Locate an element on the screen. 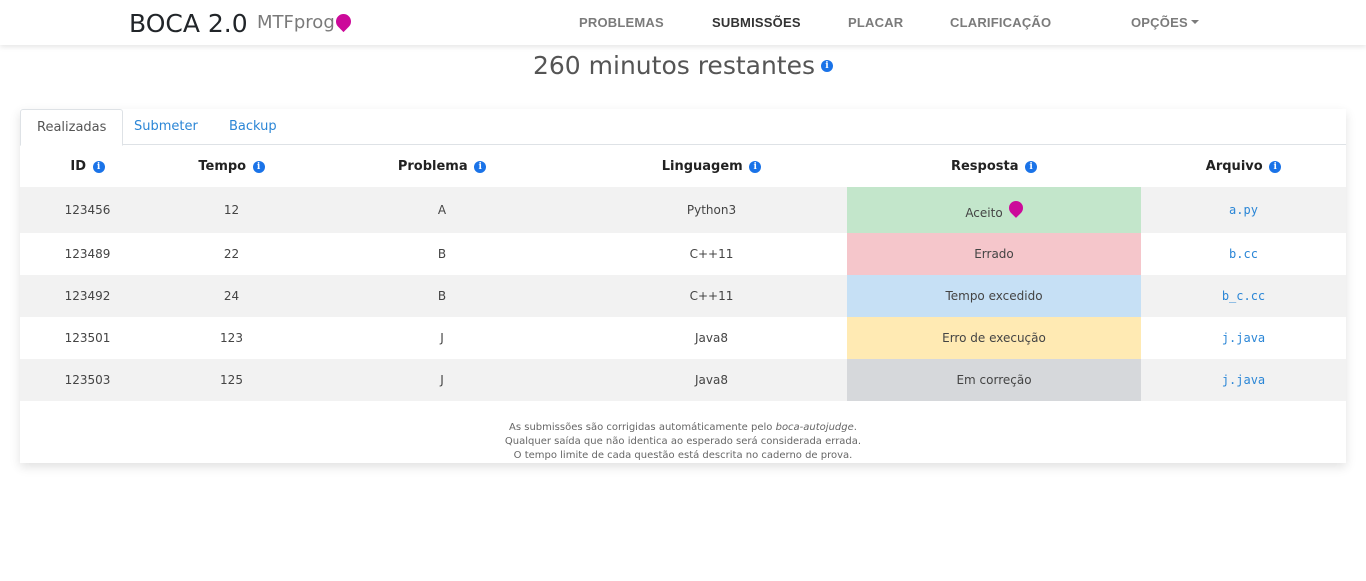 The height and width of the screenshot is (581, 1366). header-resposta: Resposta i is located at coordinates (994, 166).